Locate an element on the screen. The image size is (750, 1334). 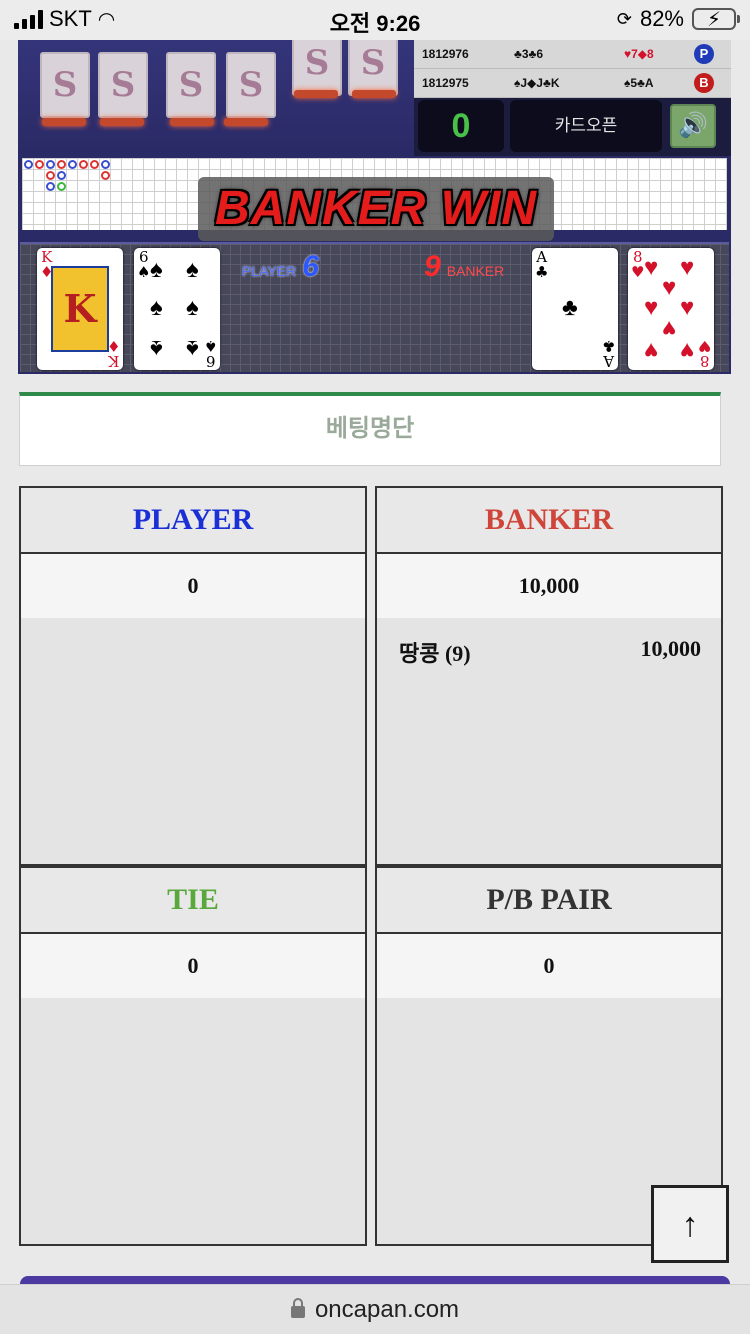
player-label: PLAYER is located at coordinates (269, 271).